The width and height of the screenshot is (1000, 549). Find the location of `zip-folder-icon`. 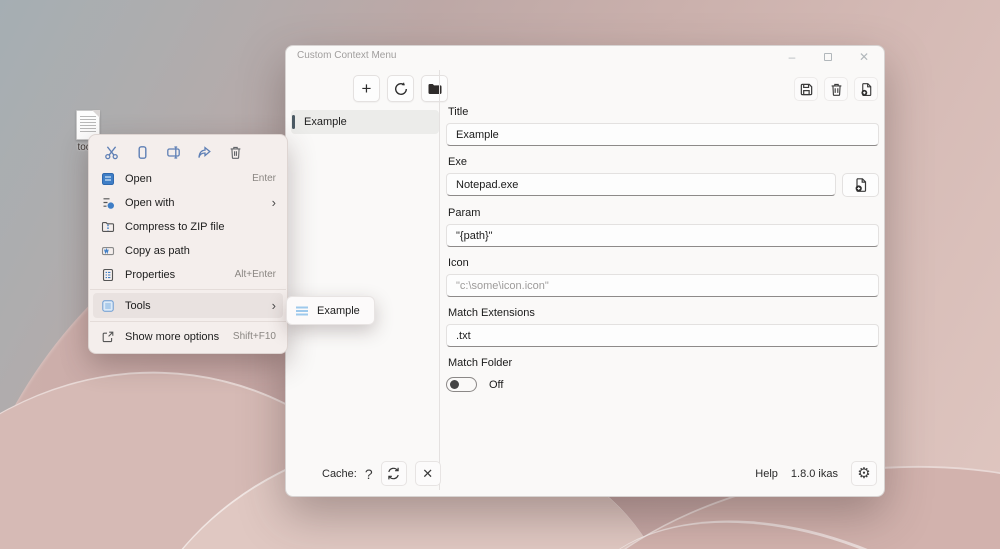

zip-folder-icon is located at coordinates (107, 227).